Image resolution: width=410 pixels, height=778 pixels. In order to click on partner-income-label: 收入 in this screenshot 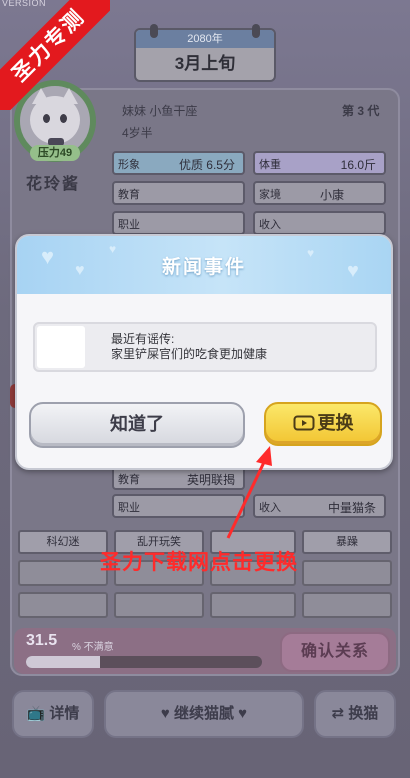, I will do `click(270, 508)`.